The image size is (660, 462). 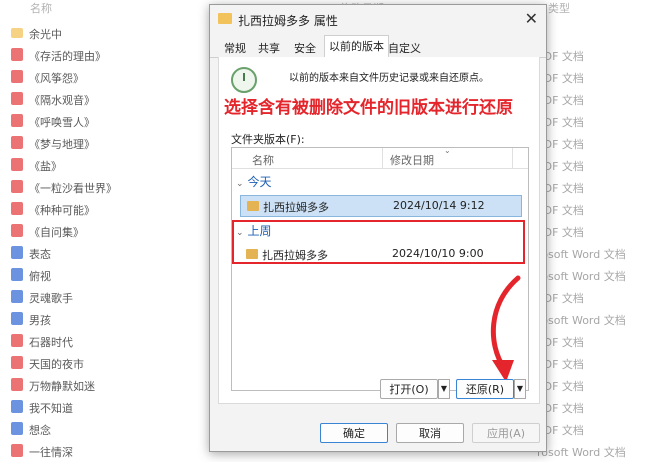 I want to click on apply-button: 应用(A), so click(x=506, y=433).